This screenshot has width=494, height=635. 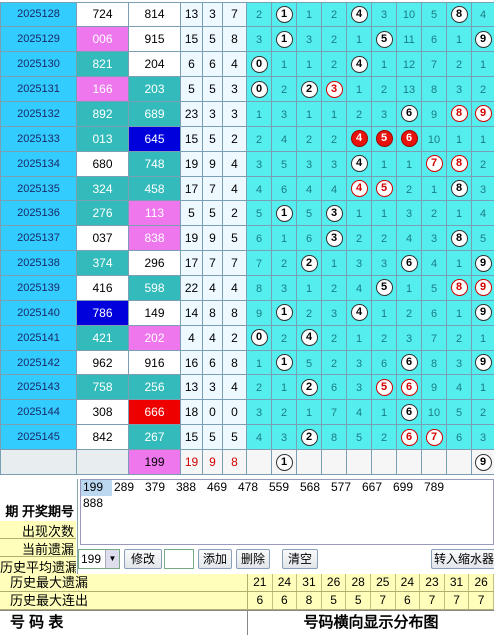 What do you see at coordinates (189, 488) in the screenshot?
I see `number-list-item: 388` at bounding box center [189, 488].